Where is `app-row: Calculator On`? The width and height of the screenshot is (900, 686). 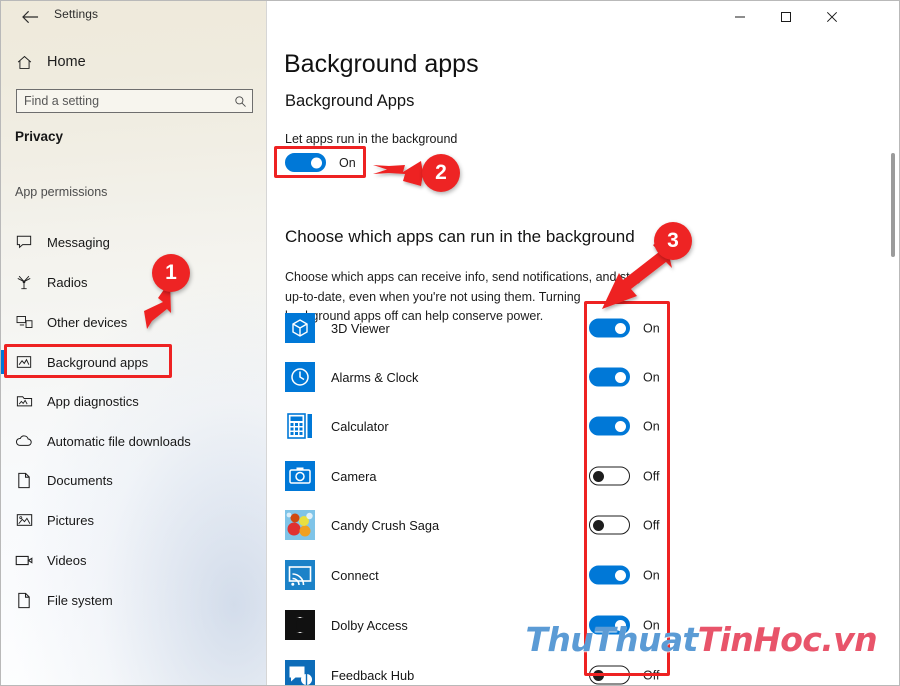 app-row: Calculator On is located at coordinates (585, 426).